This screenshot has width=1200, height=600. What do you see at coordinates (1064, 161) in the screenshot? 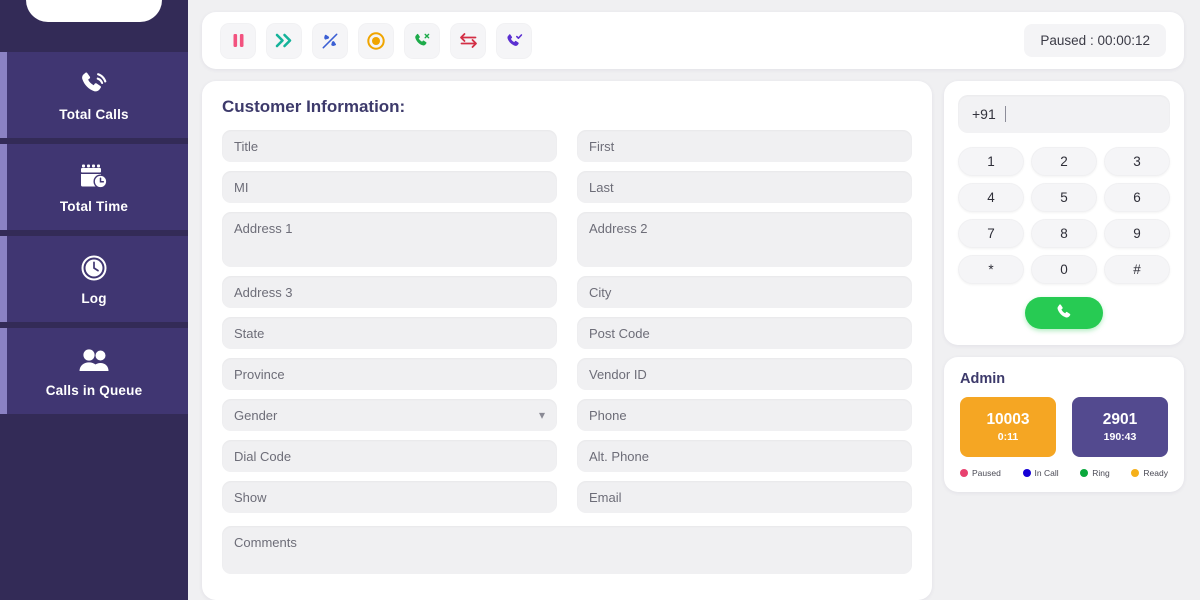
I see `keypad-key-2: 2` at bounding box center [1064, 161].